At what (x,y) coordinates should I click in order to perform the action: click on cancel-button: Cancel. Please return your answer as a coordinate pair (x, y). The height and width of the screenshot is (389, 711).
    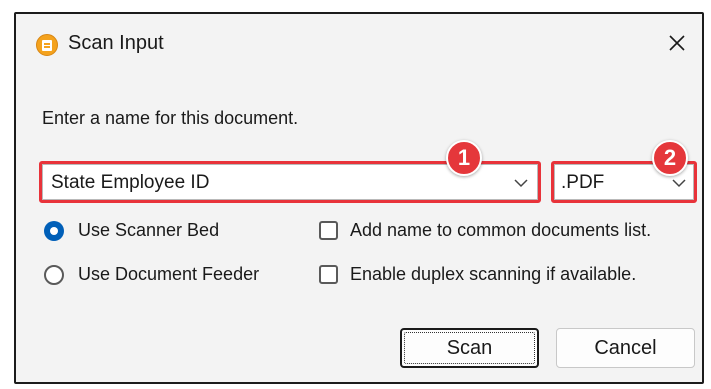
    Looking at the image, I should click on (625, 348).